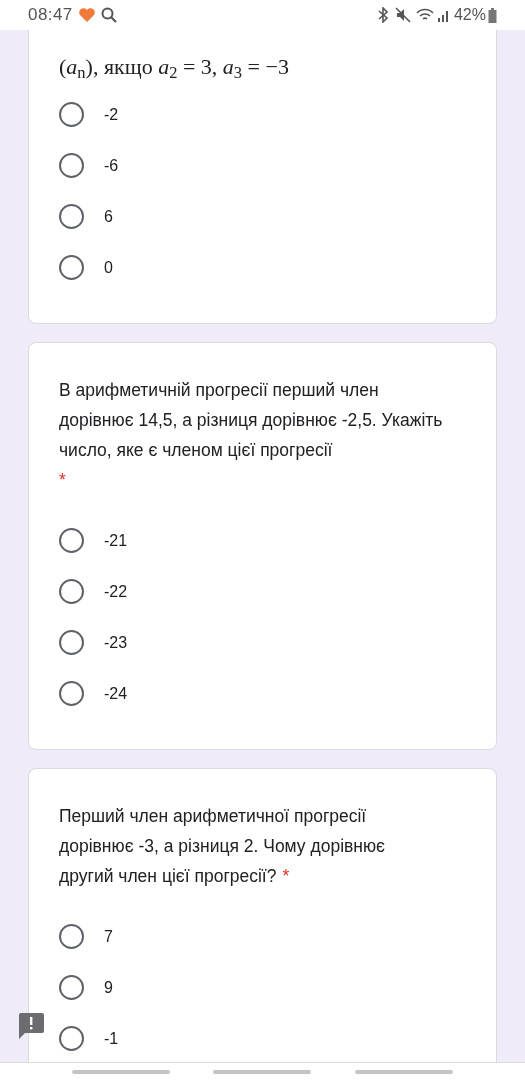 The height and width of the screenshot is (1080, 525). Describe the element at coordinates (111, 114) in the screenshot. I see `option-label: -2` at that location.